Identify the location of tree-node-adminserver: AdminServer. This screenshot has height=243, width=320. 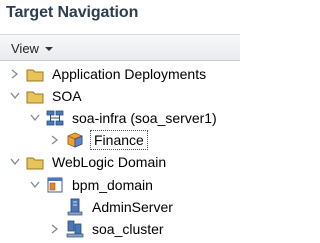
(120, 207).